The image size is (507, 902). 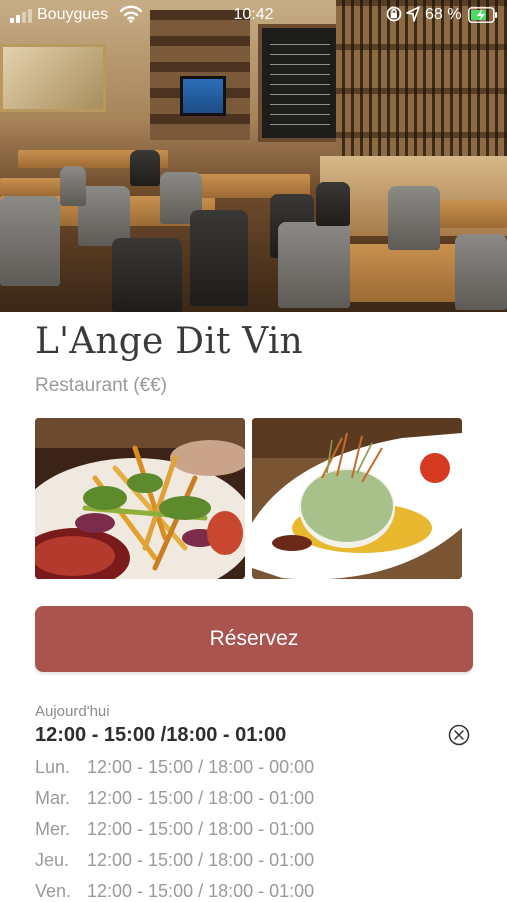 I want to click on restaurant-name: L'Ange Dit Vin, so click(x=169, y=341).